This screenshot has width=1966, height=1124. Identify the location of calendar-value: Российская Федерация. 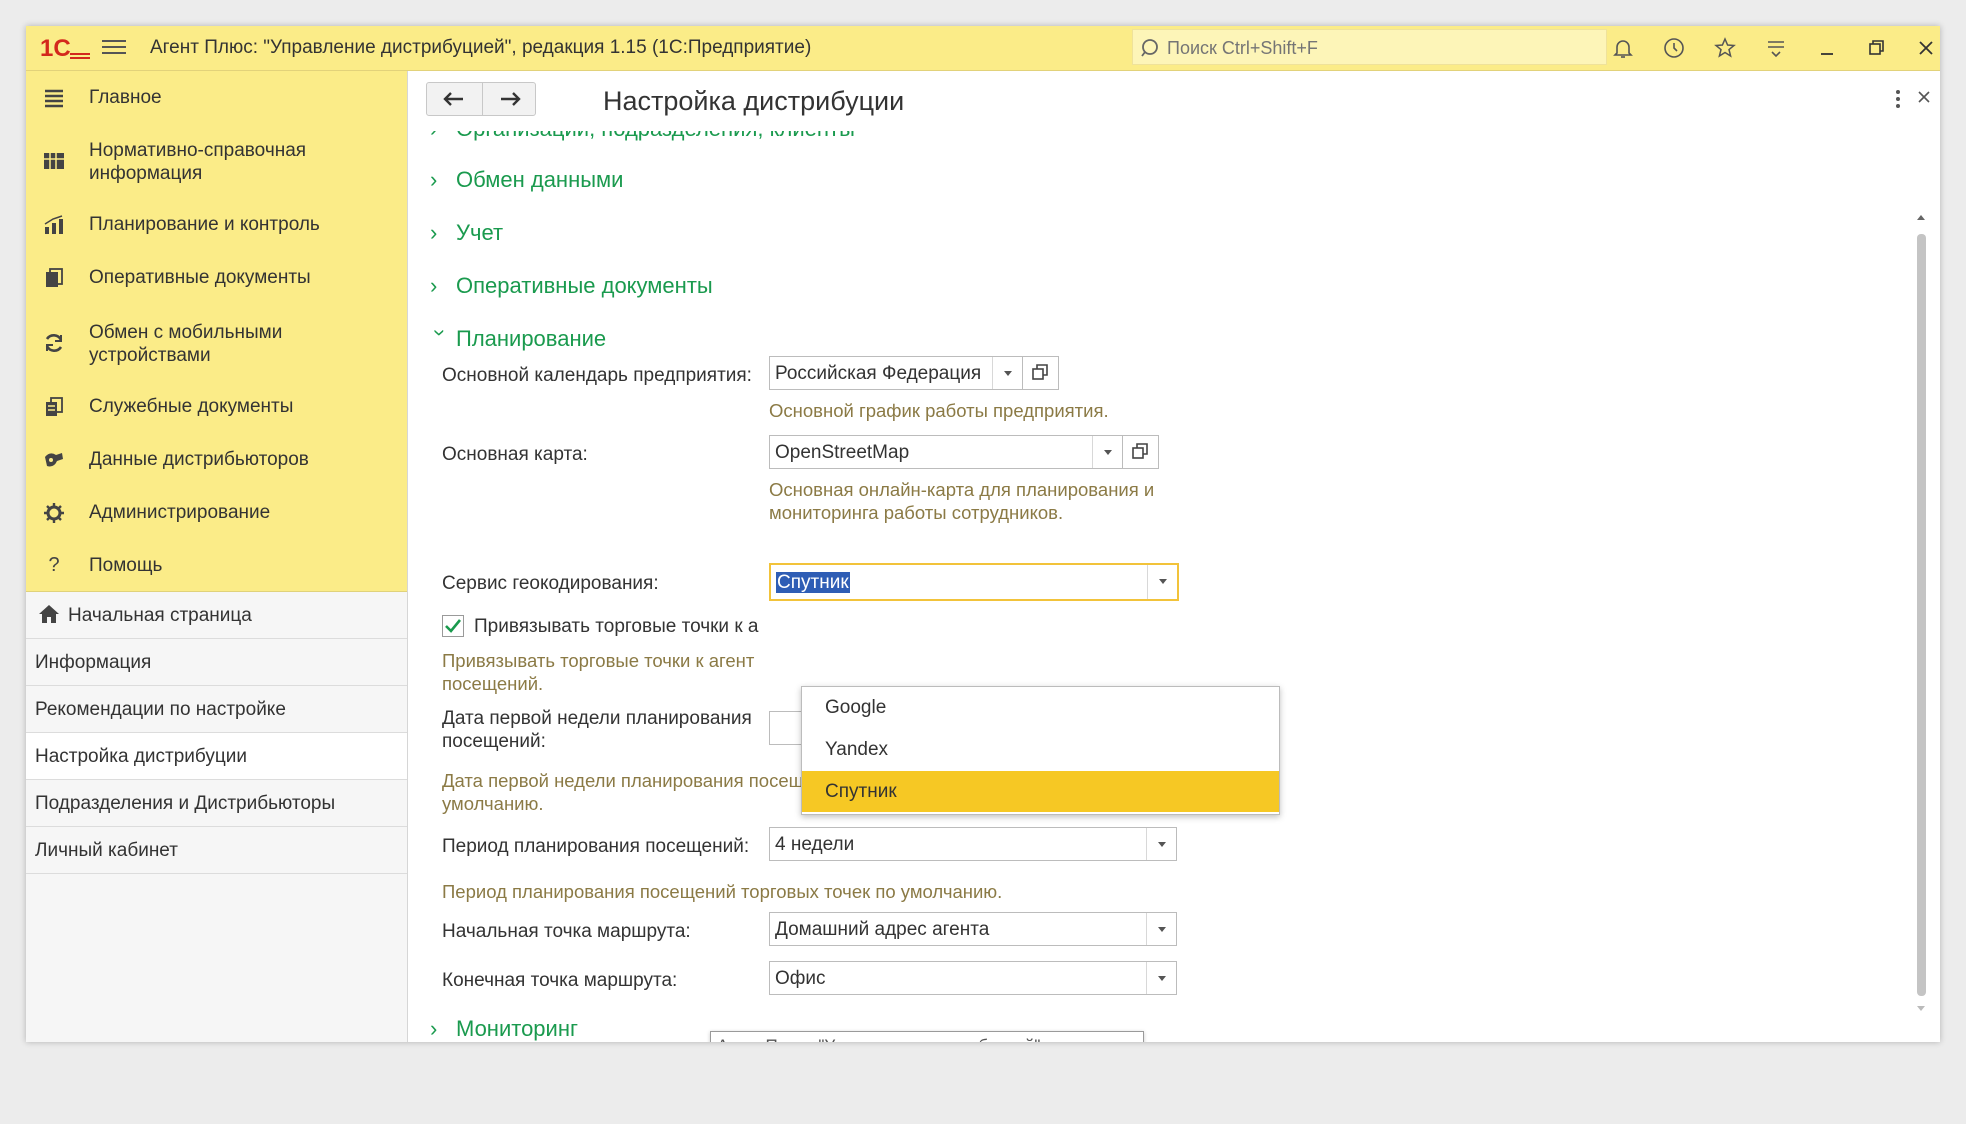
(878, 373).